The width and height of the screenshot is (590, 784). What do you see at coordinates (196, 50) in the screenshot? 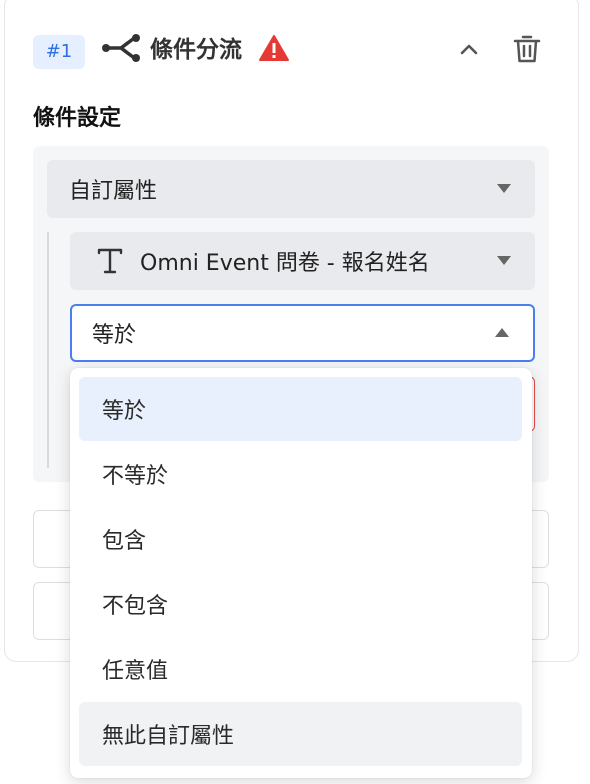
I see `rule-title: 條件分流` at bounding box center [196, 50].